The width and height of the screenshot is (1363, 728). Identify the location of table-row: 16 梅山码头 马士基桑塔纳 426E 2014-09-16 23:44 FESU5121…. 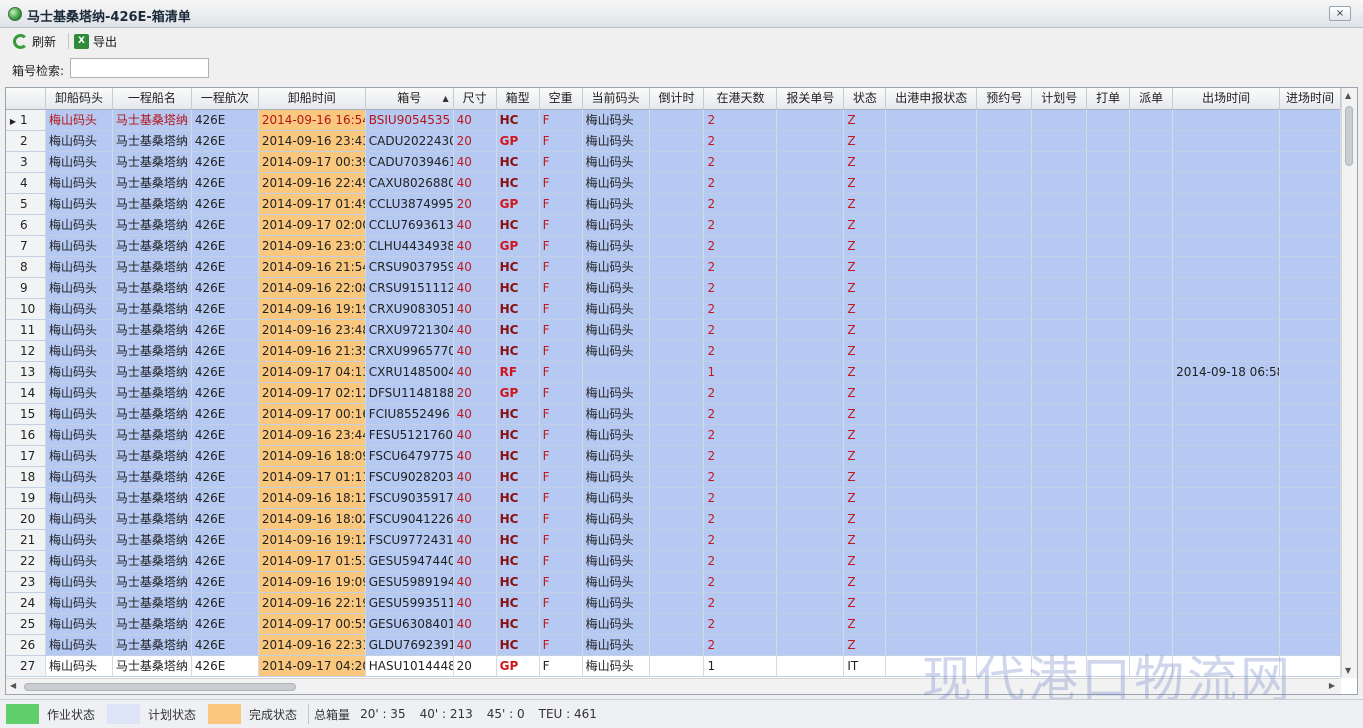
(673, 435).